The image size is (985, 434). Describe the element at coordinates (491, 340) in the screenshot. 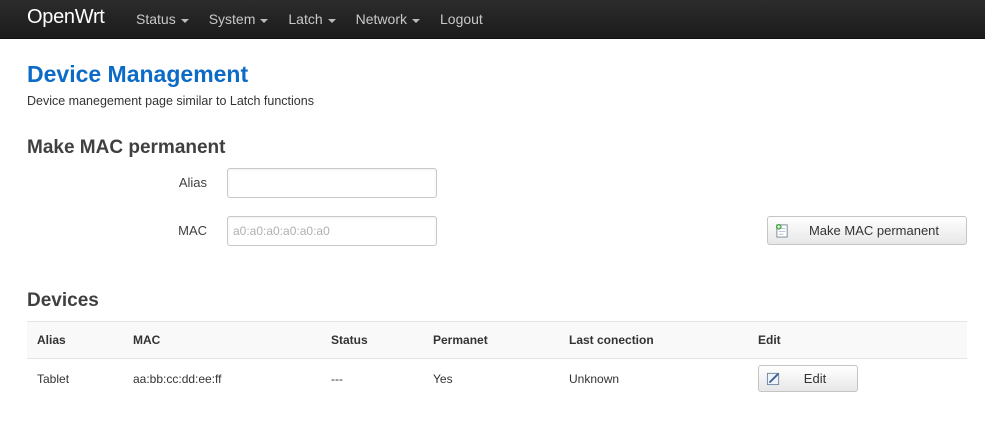

I see `col-permanent: Permanet` at that location.